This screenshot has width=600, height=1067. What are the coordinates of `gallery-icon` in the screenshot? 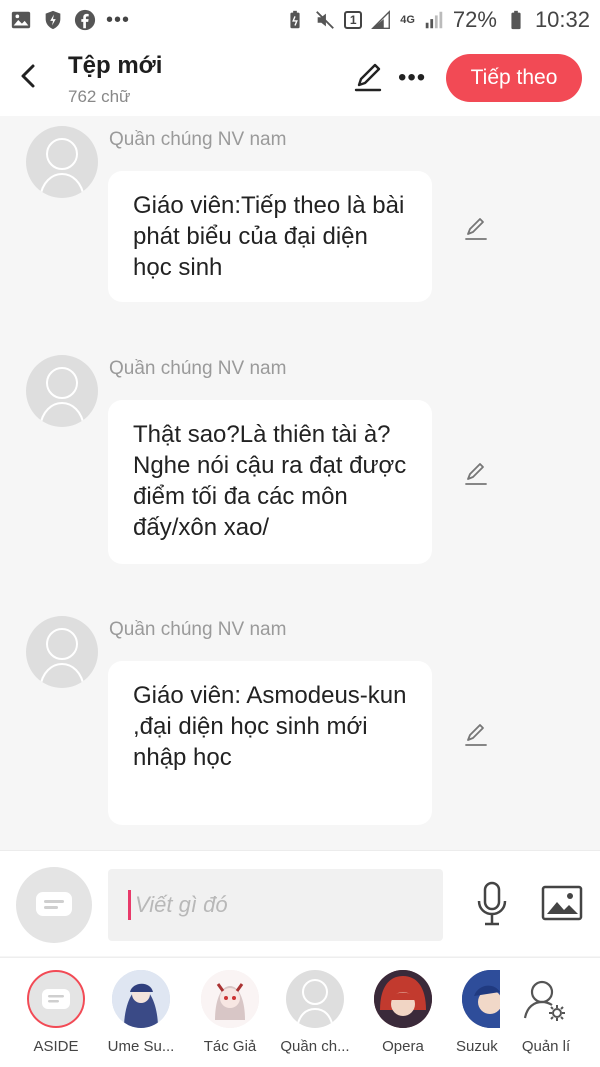 It's located at (21, 20).